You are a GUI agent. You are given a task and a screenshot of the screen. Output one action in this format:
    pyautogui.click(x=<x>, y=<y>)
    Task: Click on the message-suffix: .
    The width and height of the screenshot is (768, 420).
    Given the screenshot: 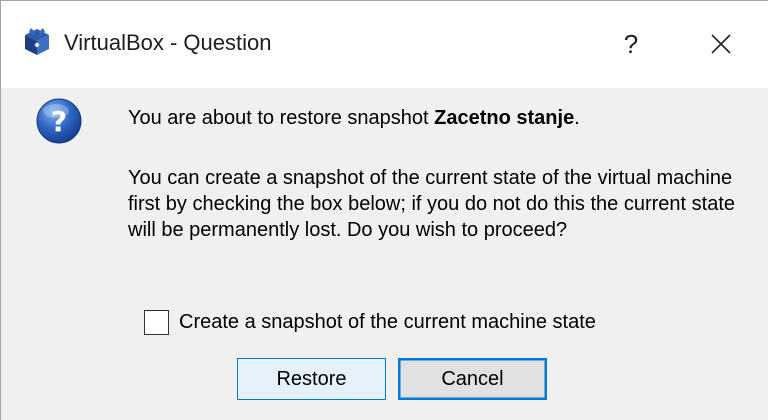 What is the action you would take?
    pyautogui.click(x=577, y=118)
    